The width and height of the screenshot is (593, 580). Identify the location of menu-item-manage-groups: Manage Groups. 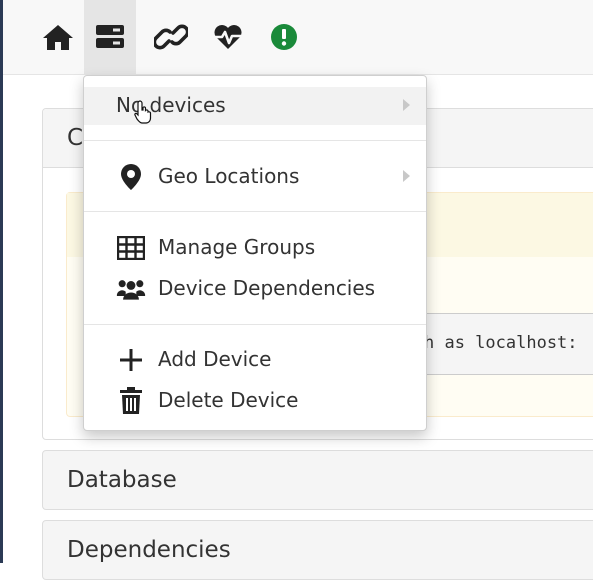
(255, 248).